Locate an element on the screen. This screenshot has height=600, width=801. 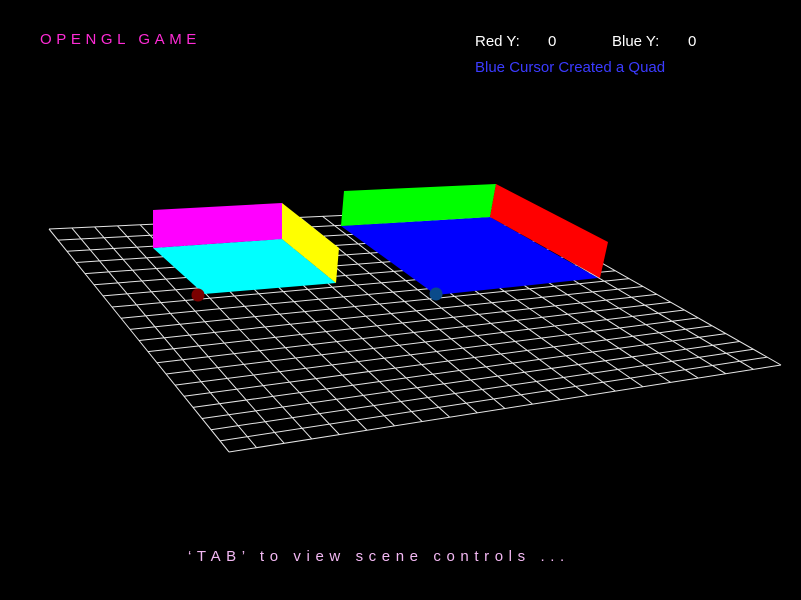
quad-right is located at coordinates (474, 239).